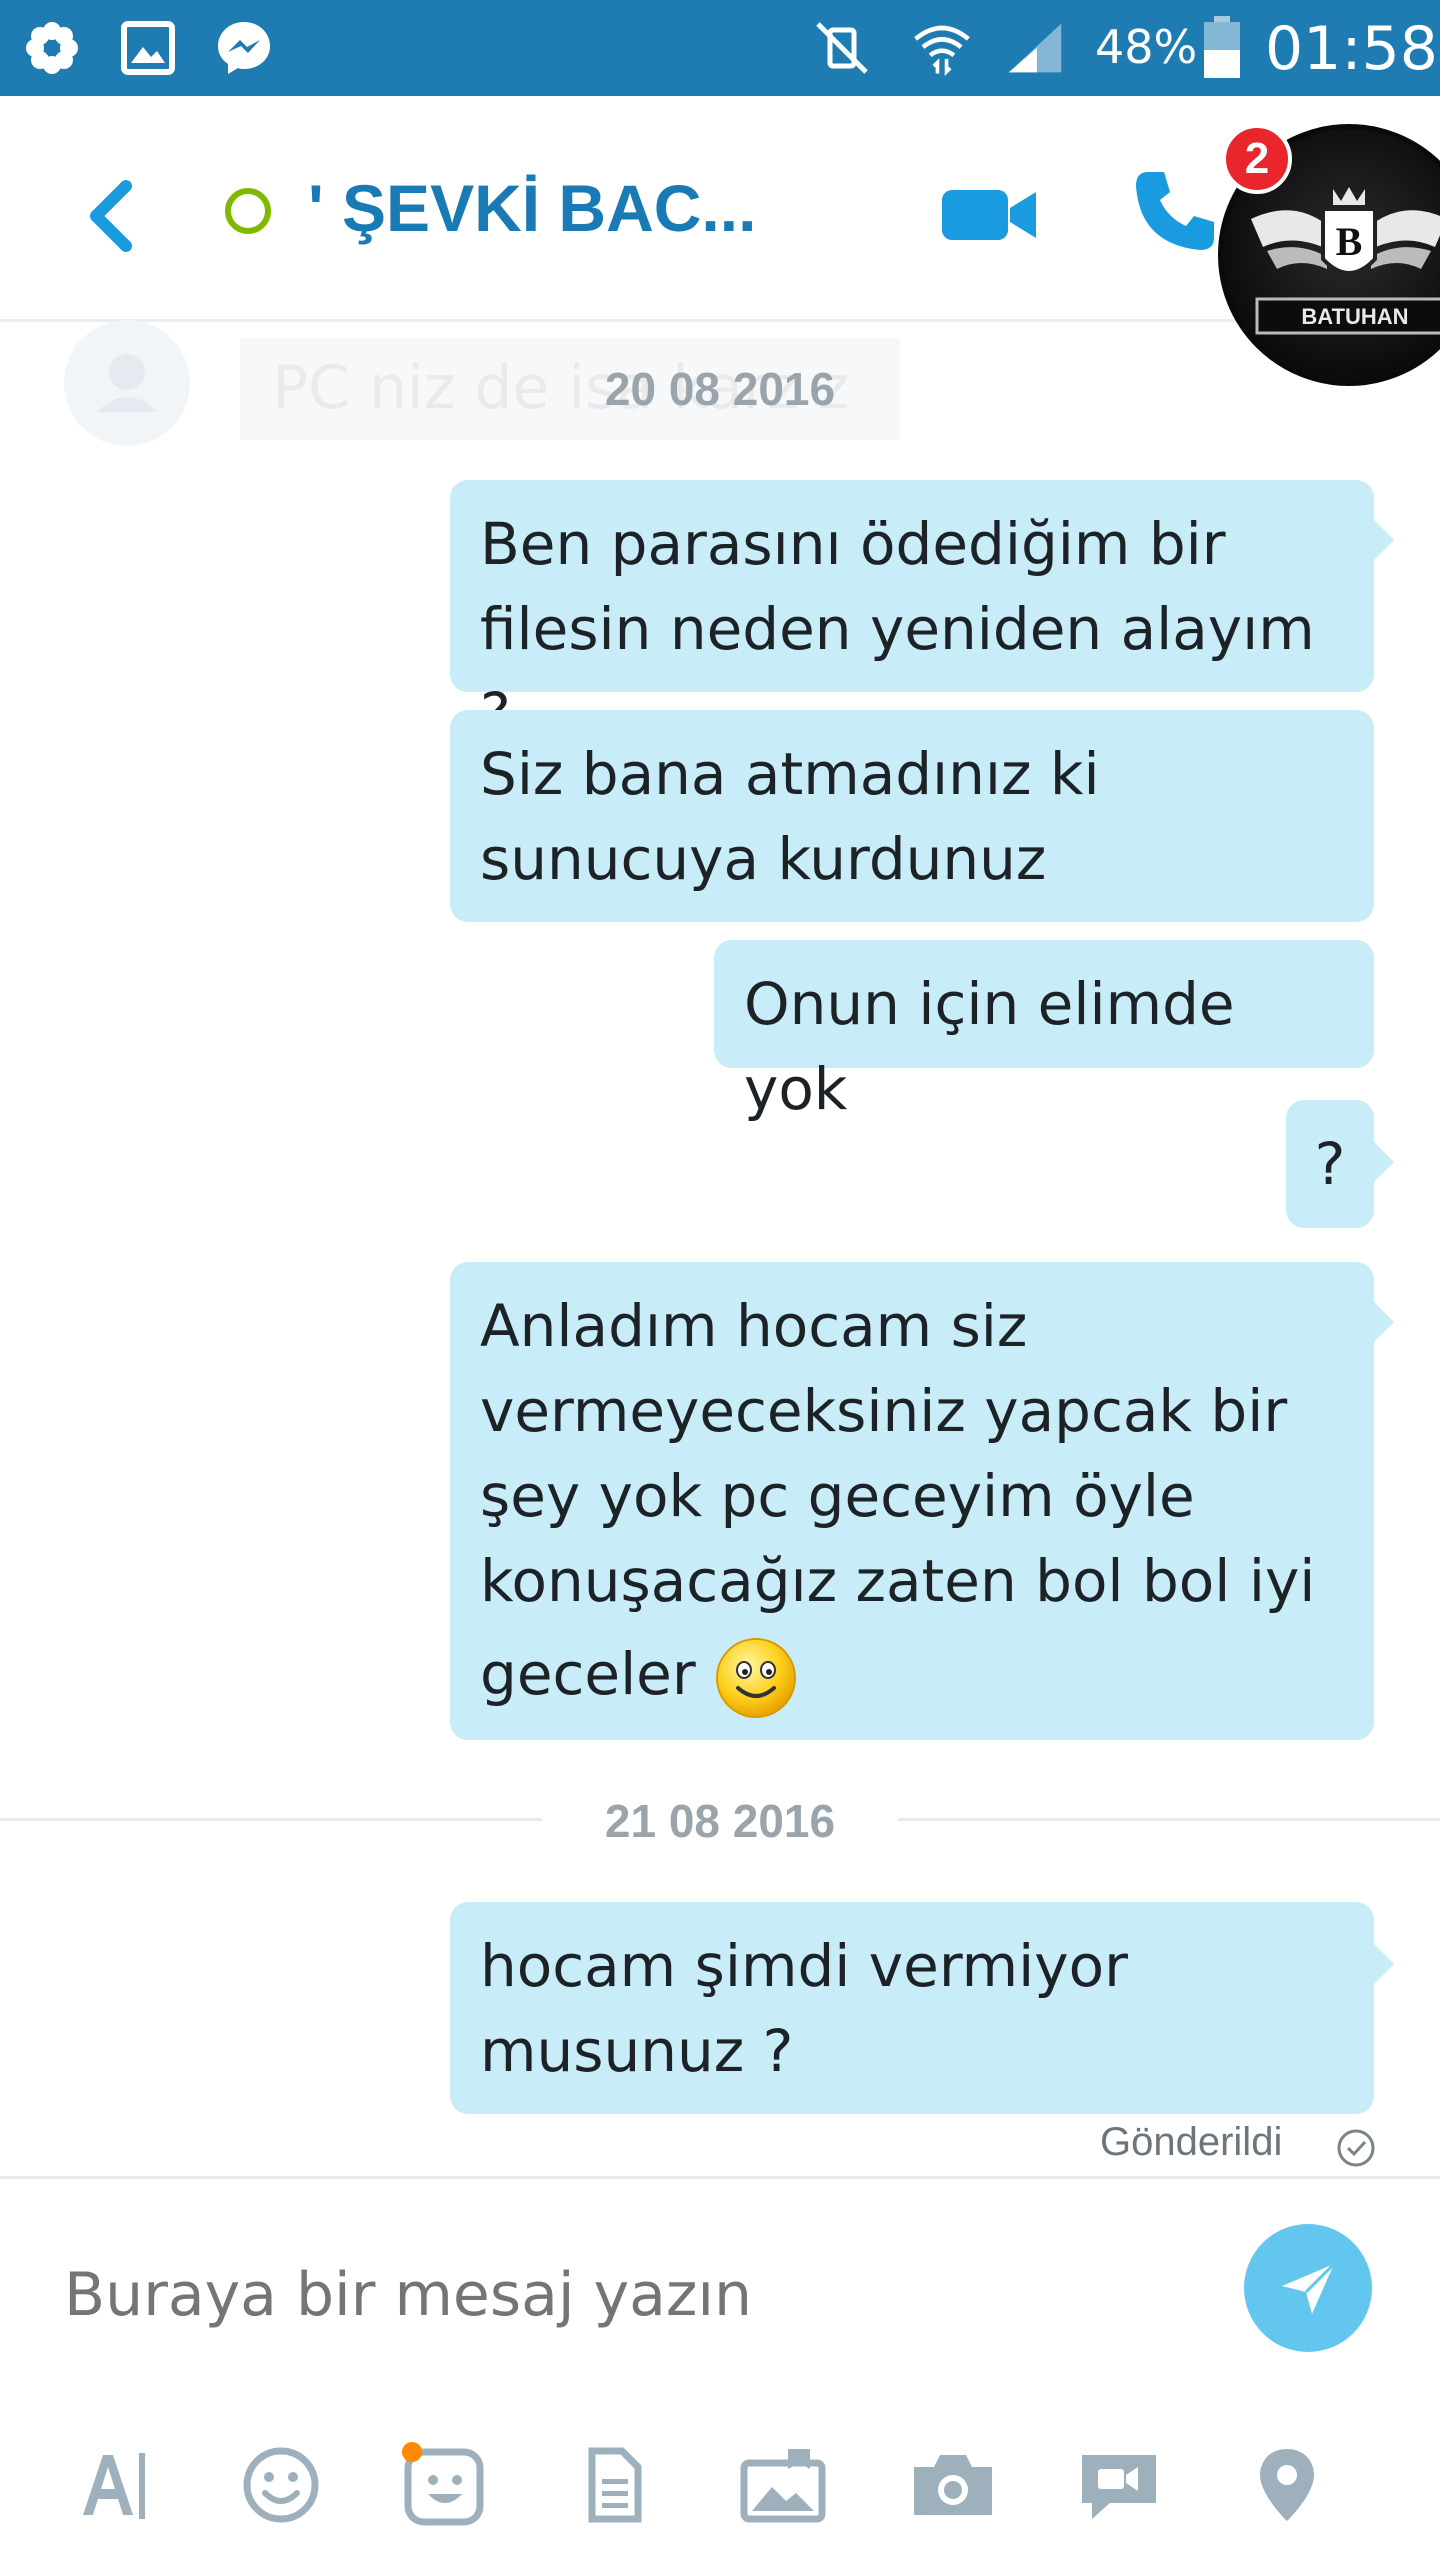  Describe the element at coordinates (790, 774) in the screenshot. I see `message-text: Siz bana atmadınız ki` at that location.